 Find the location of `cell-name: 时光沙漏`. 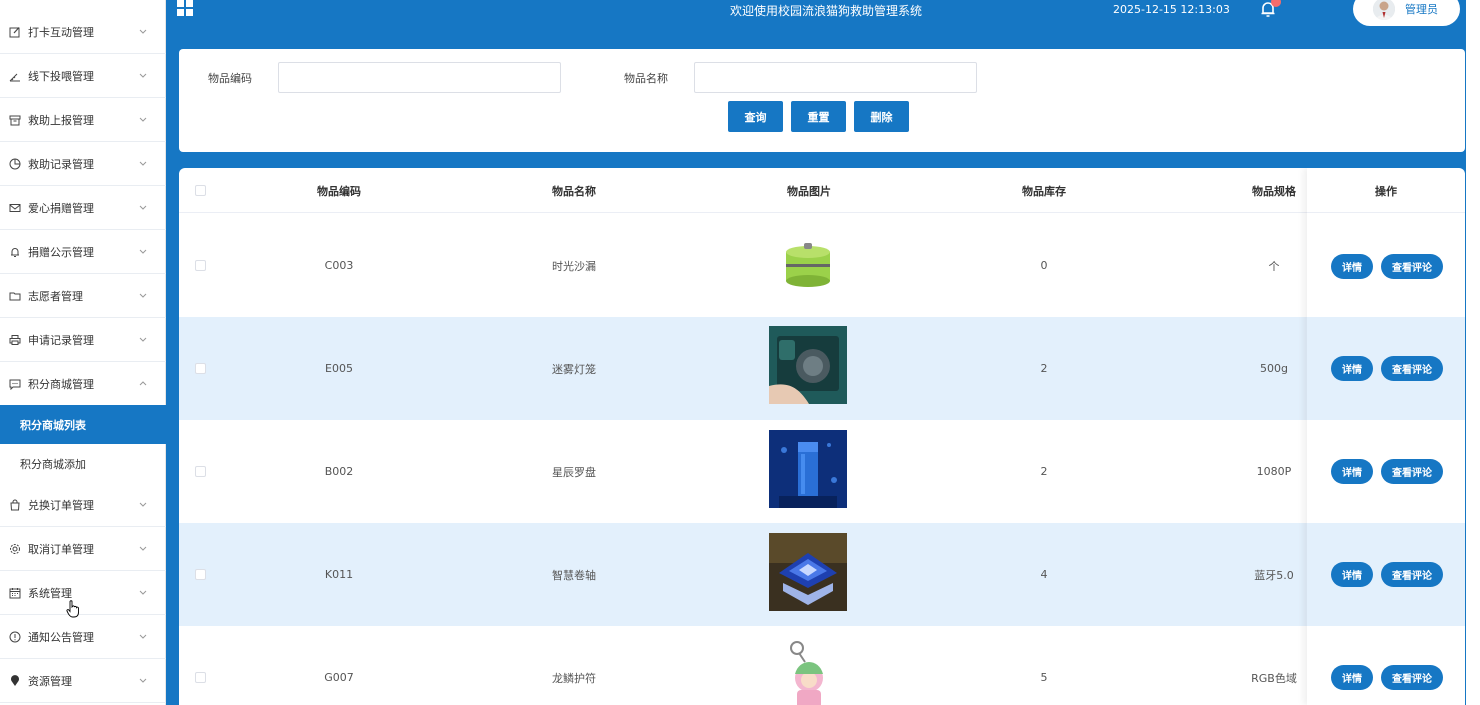

cell-name: 时光沙漏 is located at coordinates (574, 266).